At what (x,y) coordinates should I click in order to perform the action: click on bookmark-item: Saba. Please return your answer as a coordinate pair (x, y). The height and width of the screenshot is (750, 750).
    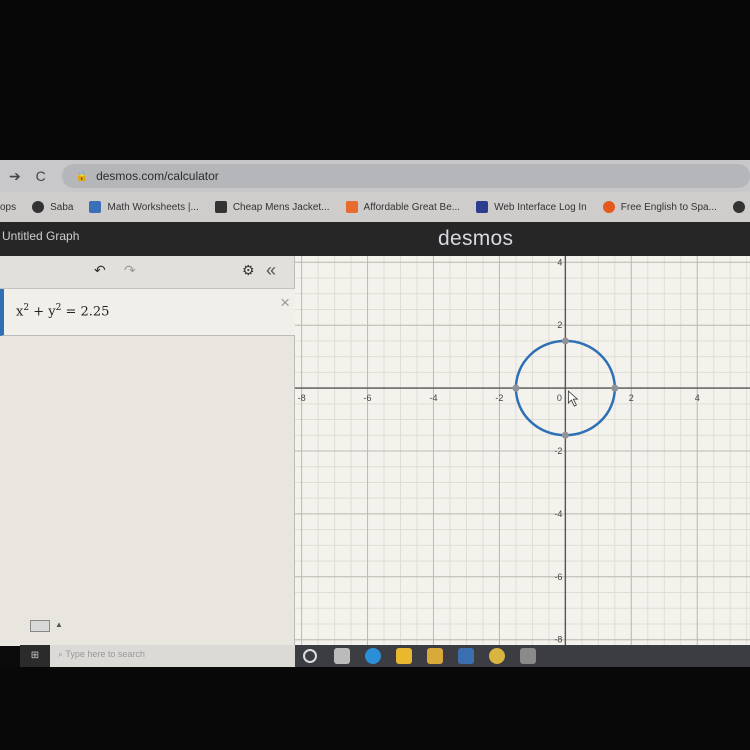
    Looking at the image, I should click on (52, 207).